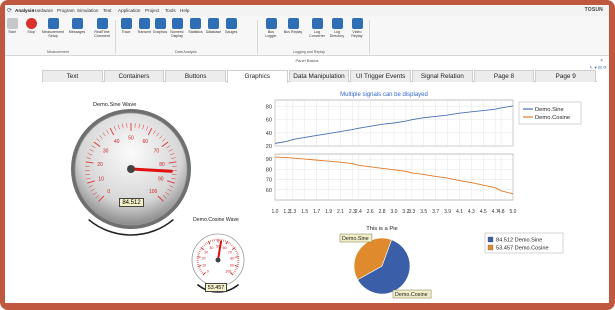 This screenshot has height=310, width=615. I want to click on panel-close-icon: ×, so click(601, 61).